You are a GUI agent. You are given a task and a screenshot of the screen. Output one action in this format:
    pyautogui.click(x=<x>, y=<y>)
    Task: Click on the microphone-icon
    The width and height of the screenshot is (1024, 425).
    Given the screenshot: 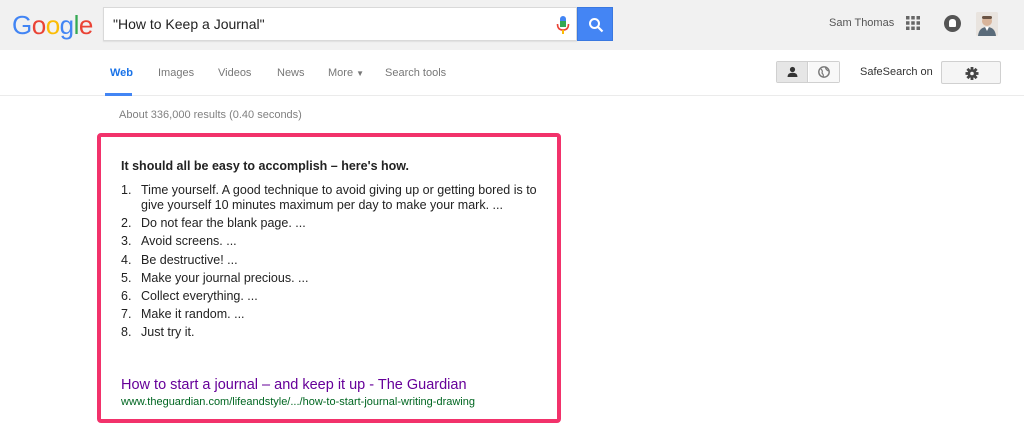 What is the action you would take?
    pyautogui.click(x=563, y=25)
    